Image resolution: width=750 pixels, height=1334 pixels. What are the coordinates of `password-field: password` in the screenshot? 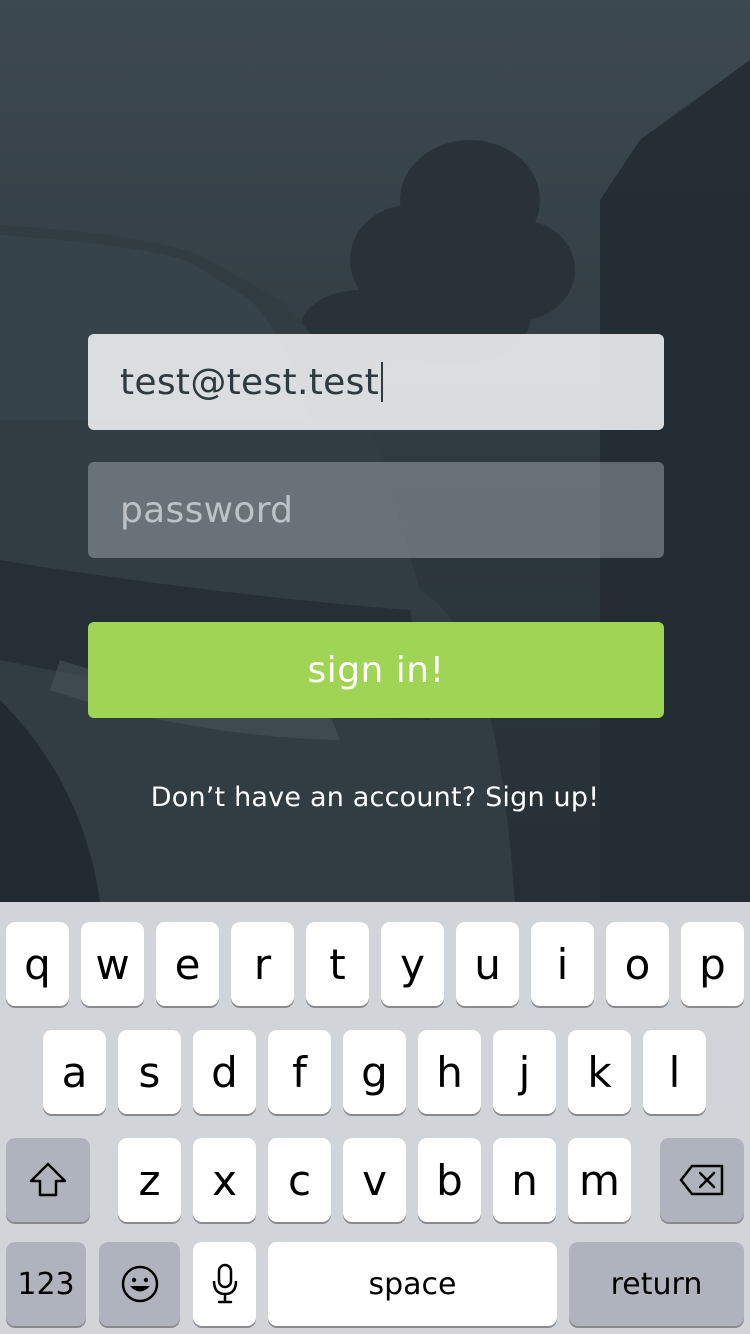 It's located at (376, 510).